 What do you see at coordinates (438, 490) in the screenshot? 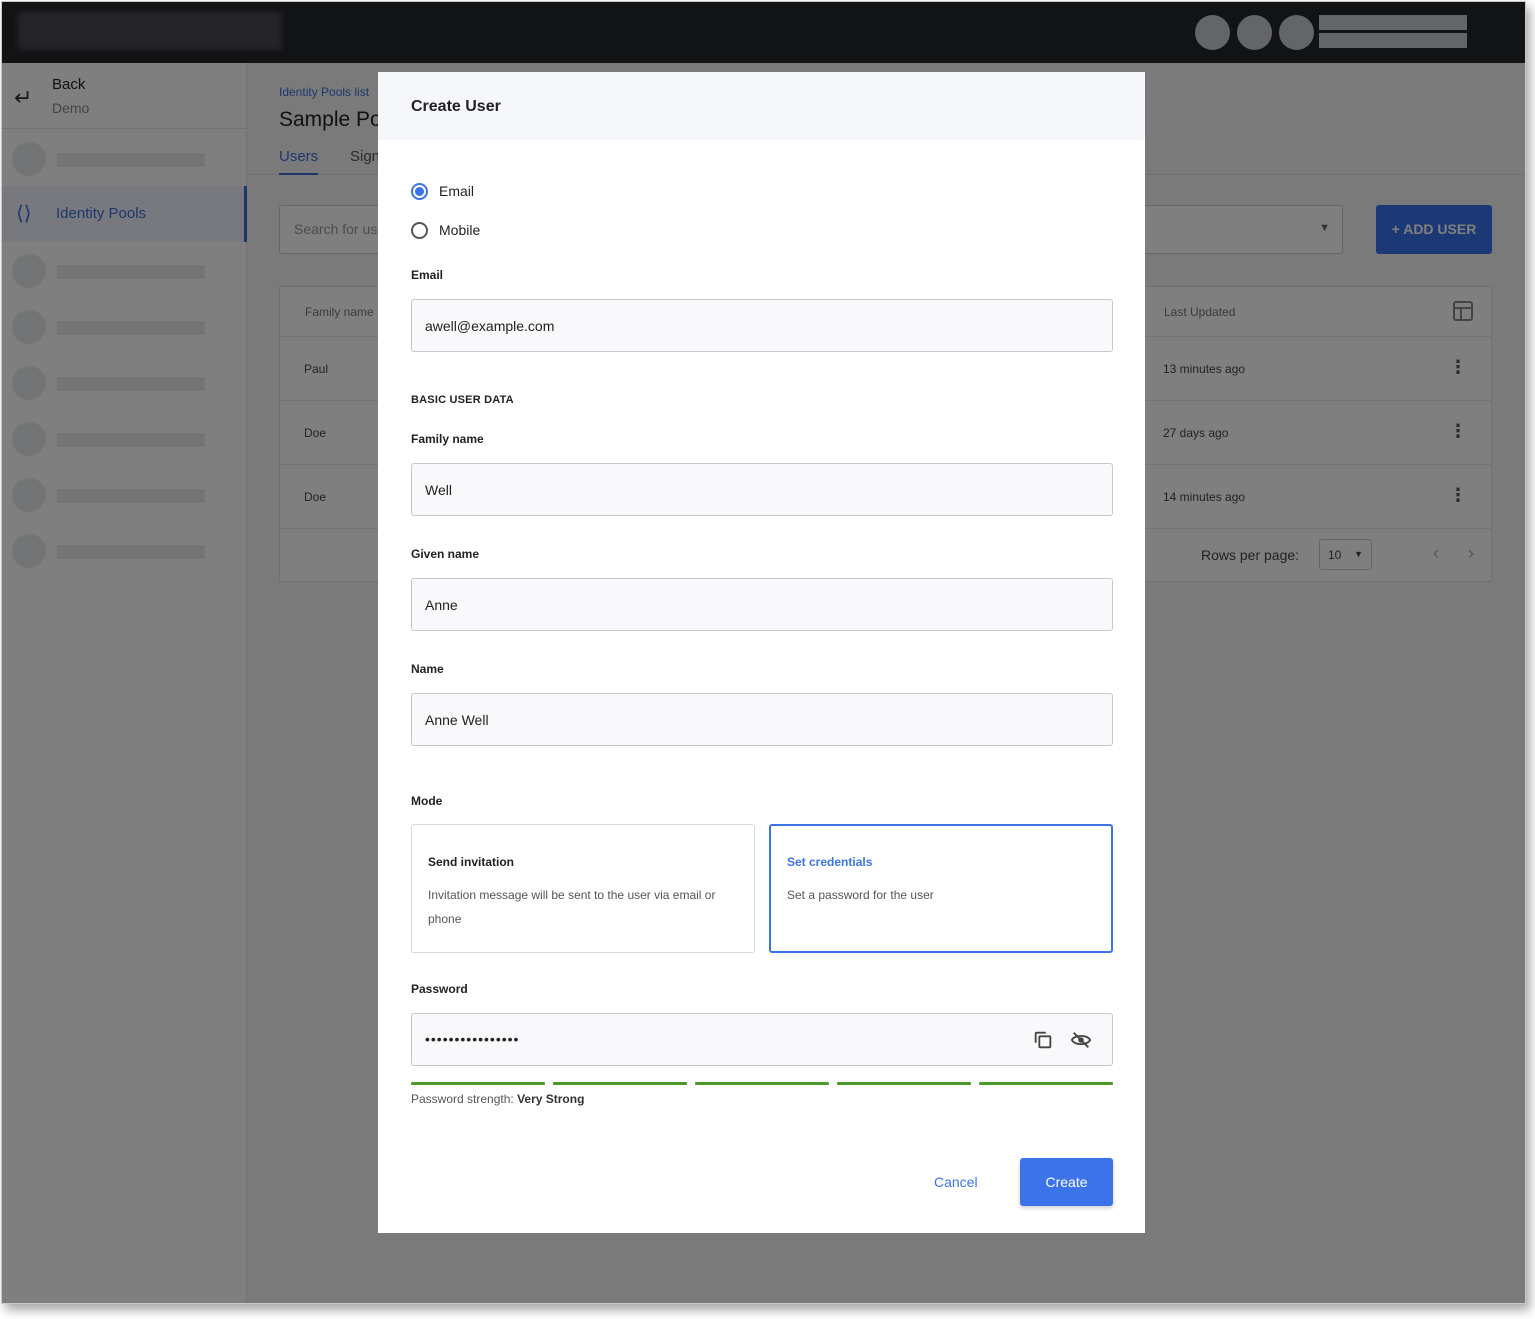
I see `family-name-value: Well` at bounding box center [438, 490].